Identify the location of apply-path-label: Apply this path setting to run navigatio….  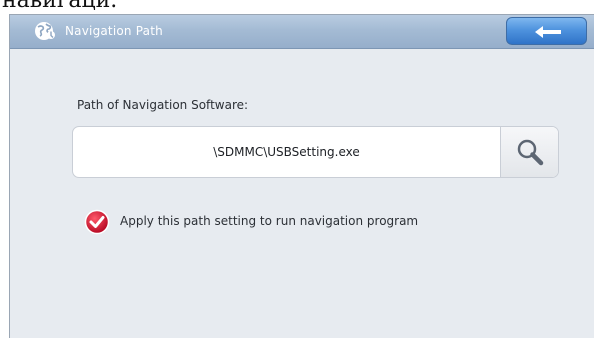
(269, 221).